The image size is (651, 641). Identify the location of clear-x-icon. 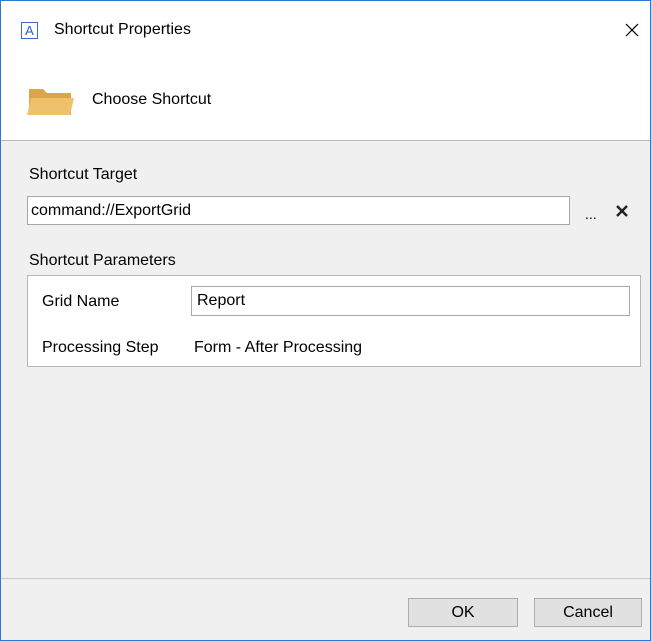
(622, 211).